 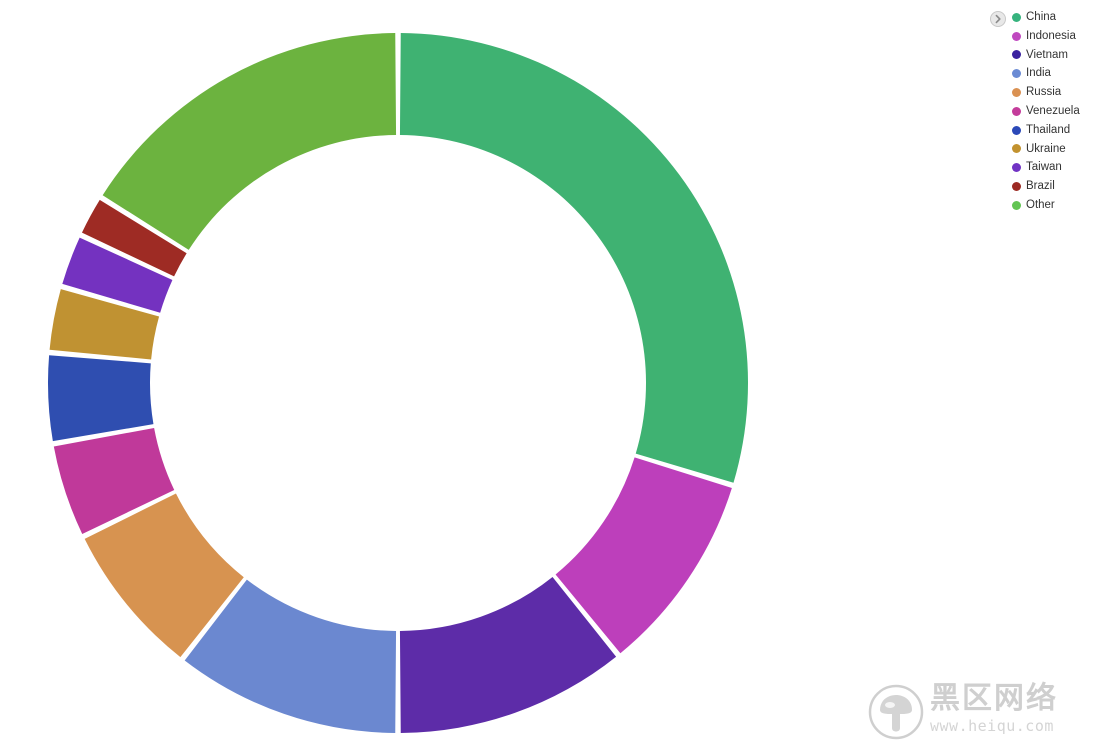 What do you see at coordinates (1041, 17) in the screenshot?
I see `legend-item-label: China` at bounding box center [1041, 17].